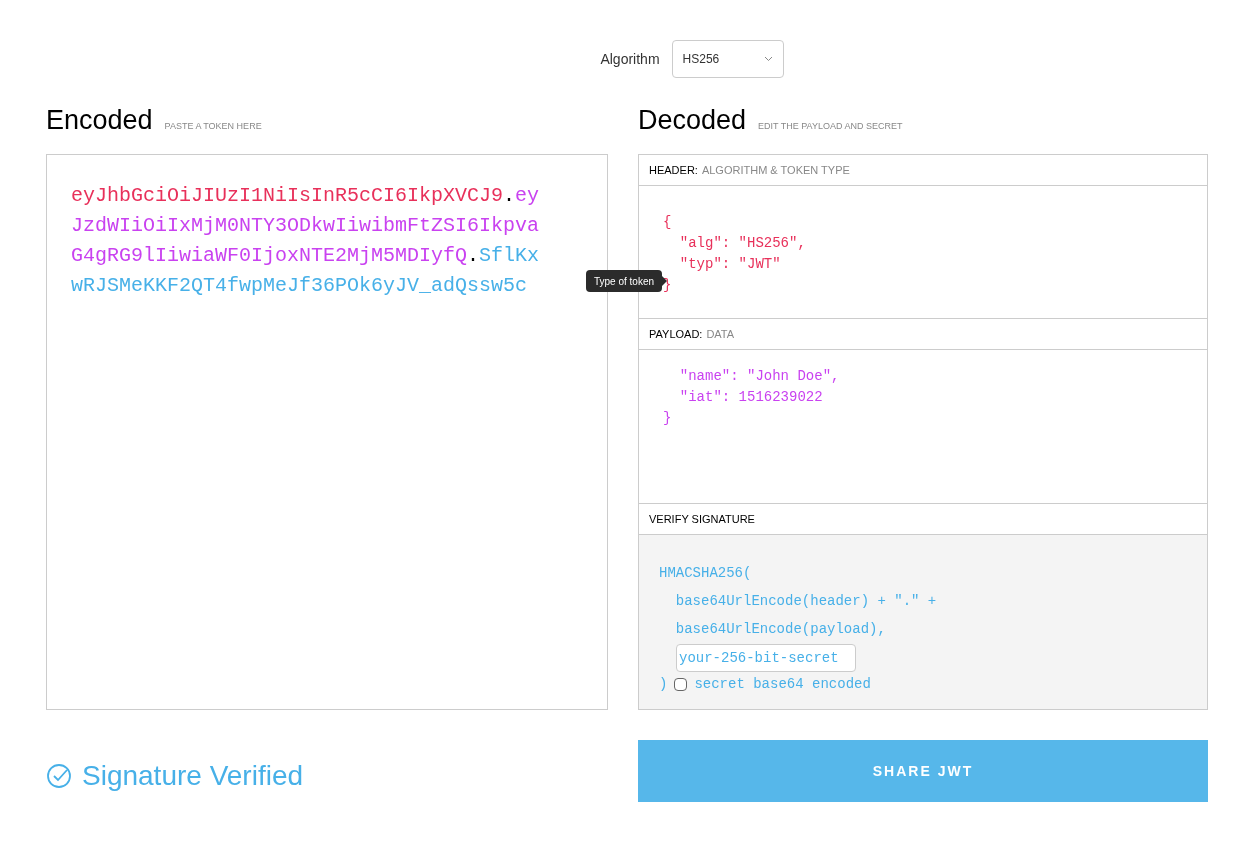 Image resolution: width=1254 pixels, height=853 pixels. I want to click on token-line: eyJhbGciOiJIUzI1NiIsInR5cCI6IkpXVCJ9.ey, so click(305, 196).